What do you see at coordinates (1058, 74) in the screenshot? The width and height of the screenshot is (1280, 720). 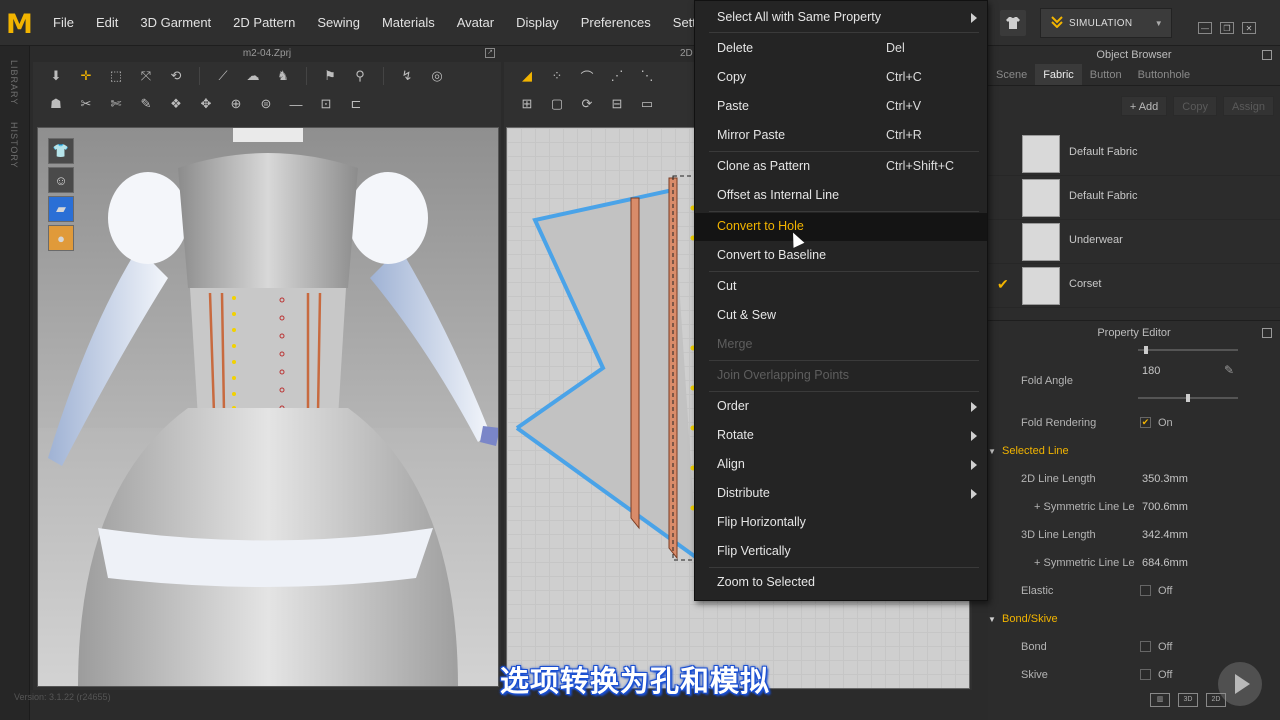 I see `tab-fabric: Fabric` at bounding box center [1058, 74].